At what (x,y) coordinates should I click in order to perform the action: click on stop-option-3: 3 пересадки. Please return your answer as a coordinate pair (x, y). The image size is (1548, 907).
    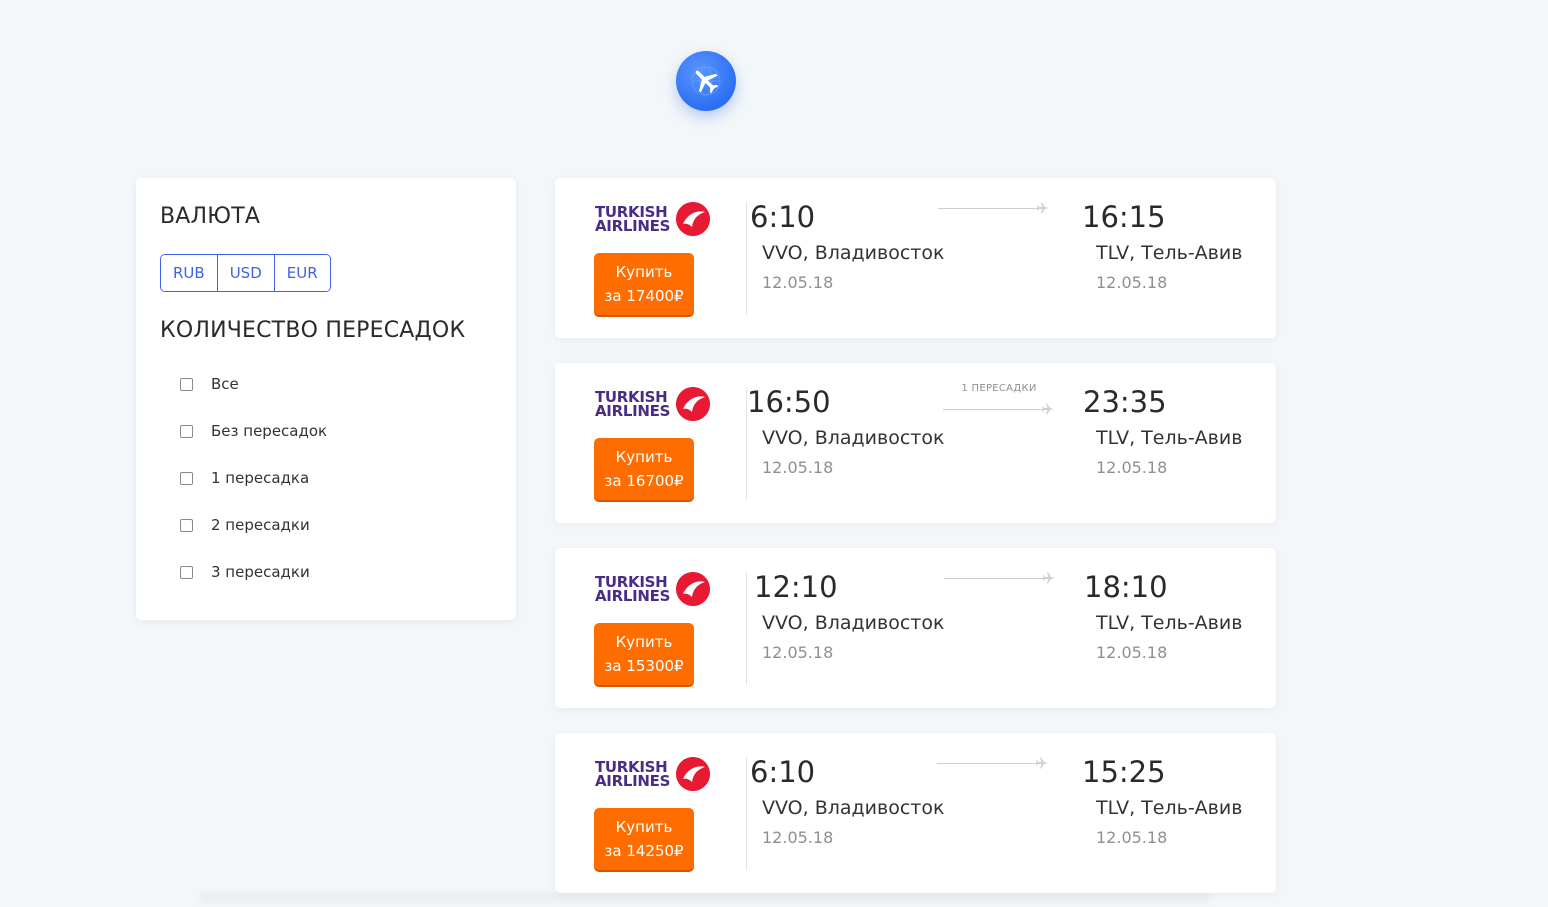
    Looking at the image, I should click on (245, 572).